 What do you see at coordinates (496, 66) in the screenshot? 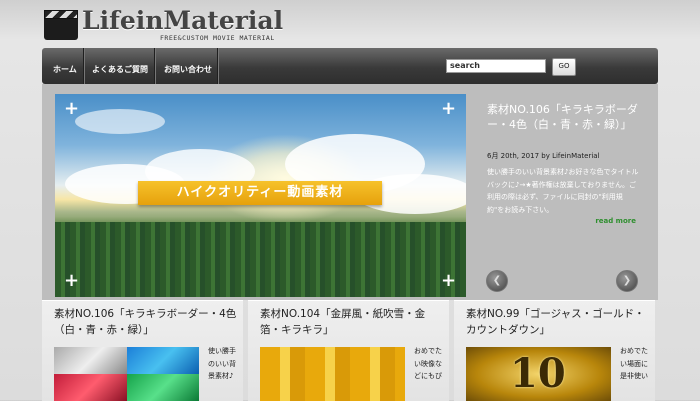
I see `search-input: search` at bounding box center [496, 66].